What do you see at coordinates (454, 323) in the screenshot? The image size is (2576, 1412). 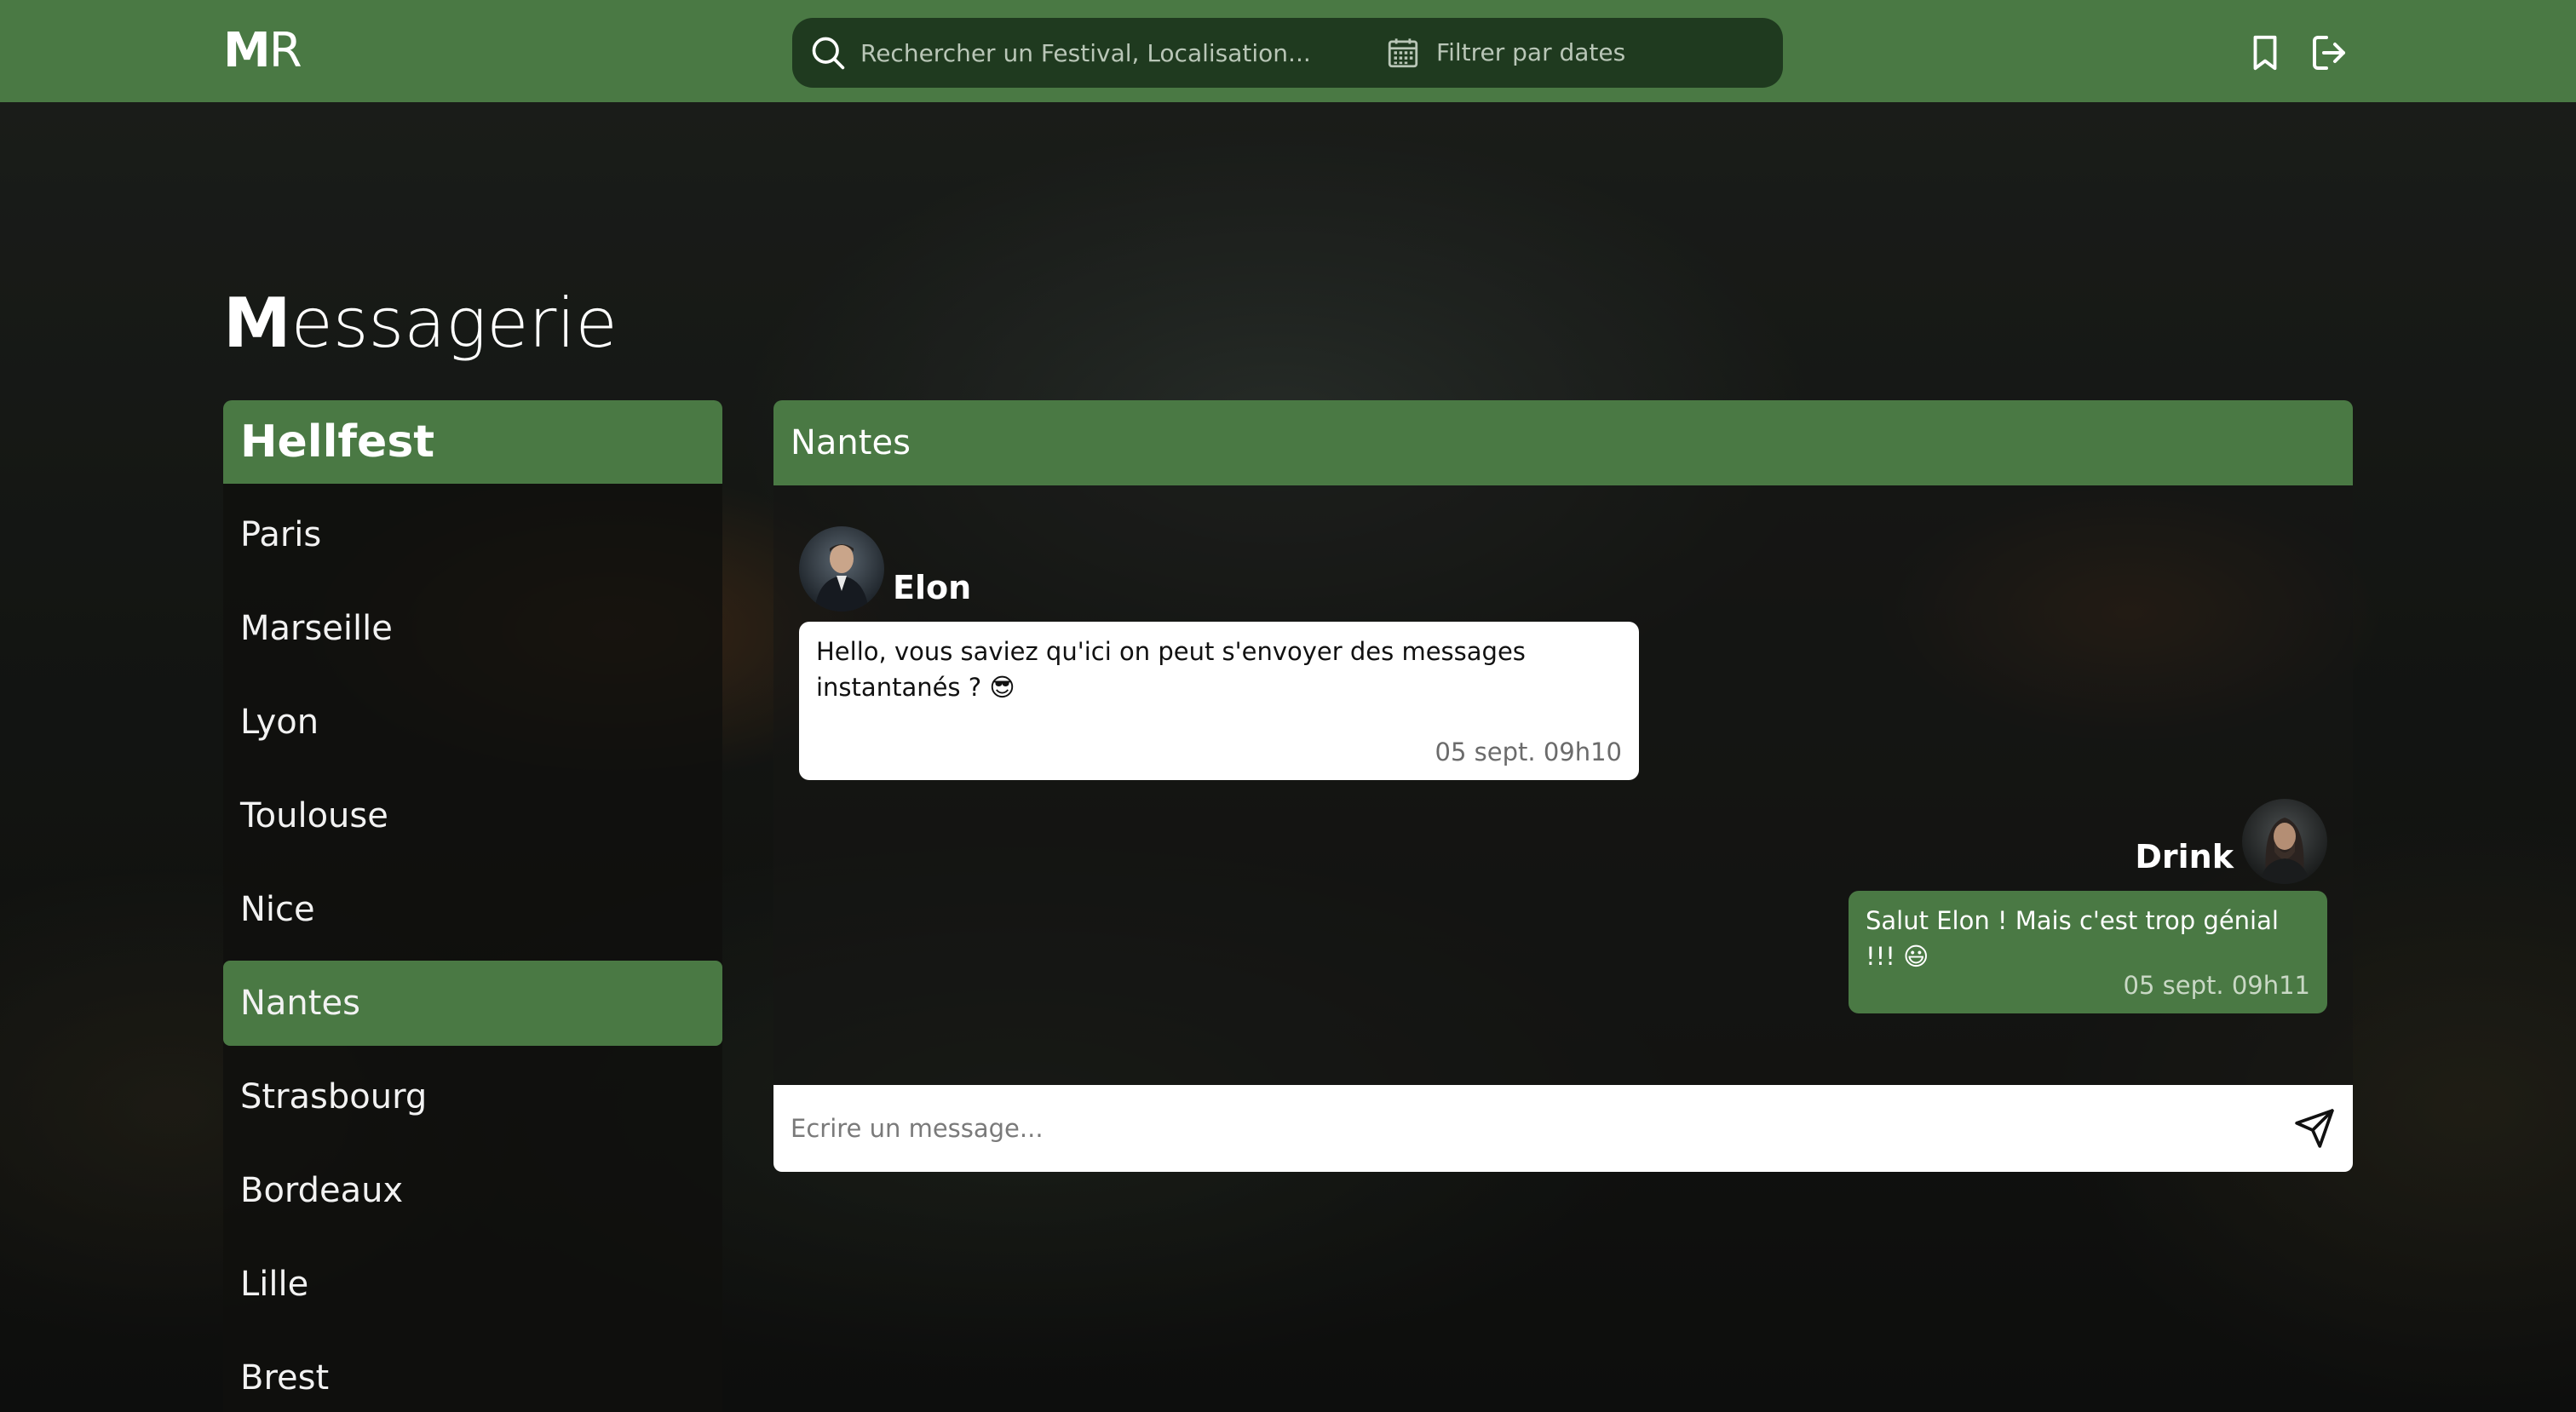 I see `page-title-rest: essagerie` at bounding box center [454, 323].